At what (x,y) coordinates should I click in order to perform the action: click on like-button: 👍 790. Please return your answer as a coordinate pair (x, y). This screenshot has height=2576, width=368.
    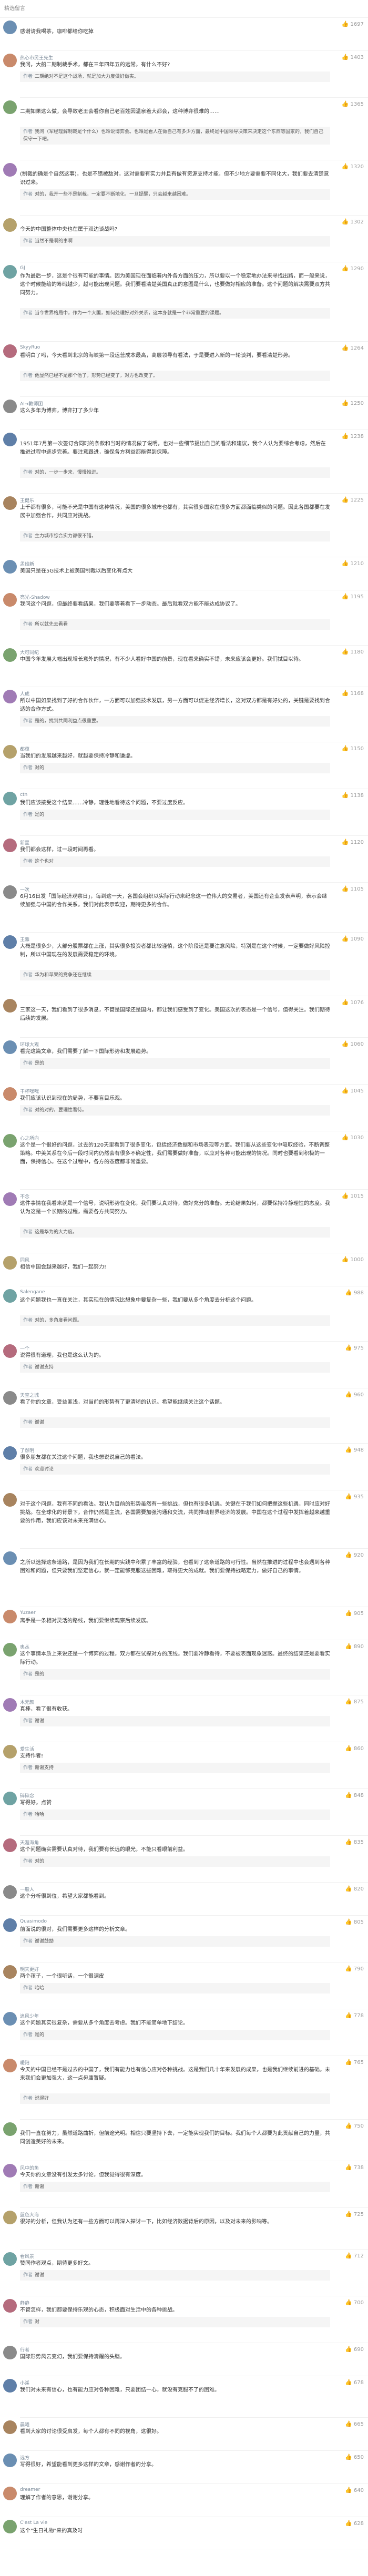
    Looking at the image, I should click on (354, 1968).